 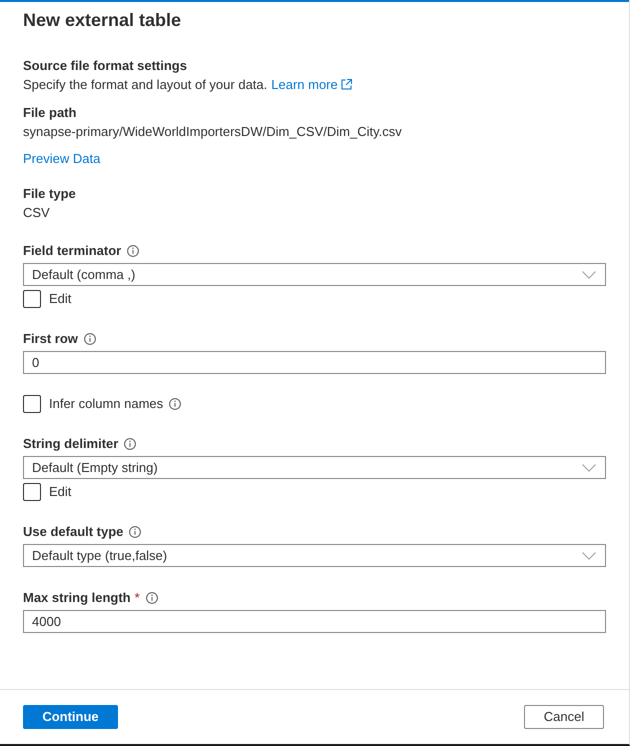 What do you see at coordinates (36, 213) in the screenshot?
I see `file-type-value: CSV` at bounding box center [36, 213].